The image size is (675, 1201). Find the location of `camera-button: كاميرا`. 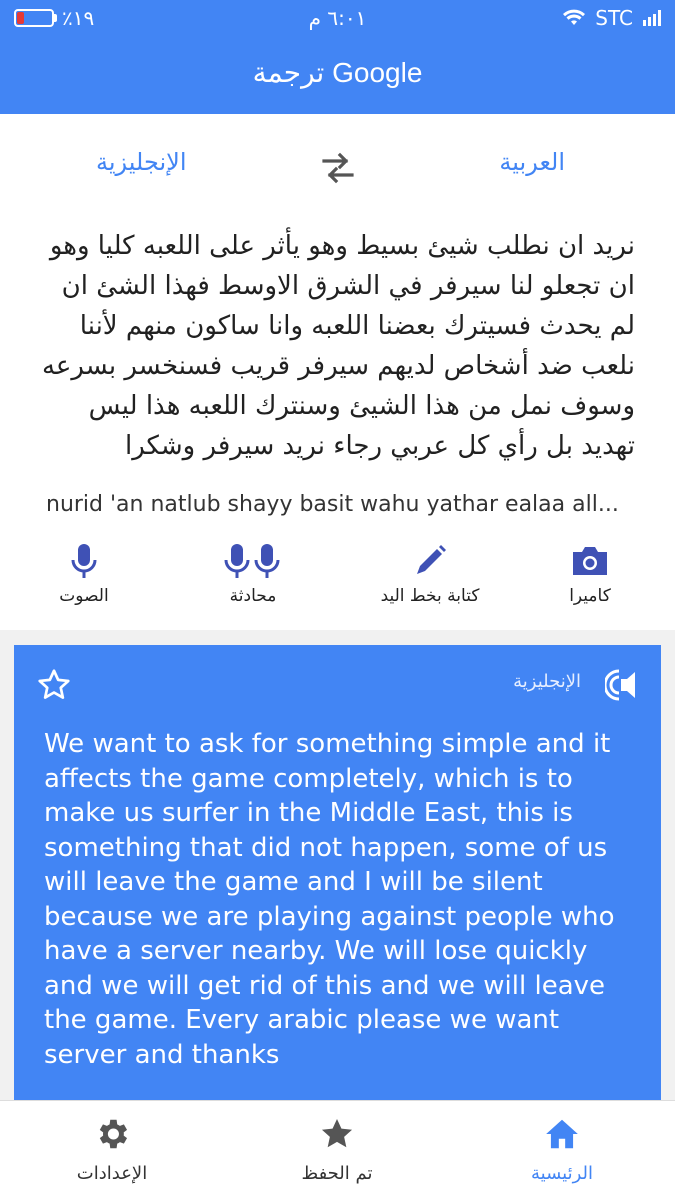

camera-button: كاميرا is located at coordinates (590, 574).